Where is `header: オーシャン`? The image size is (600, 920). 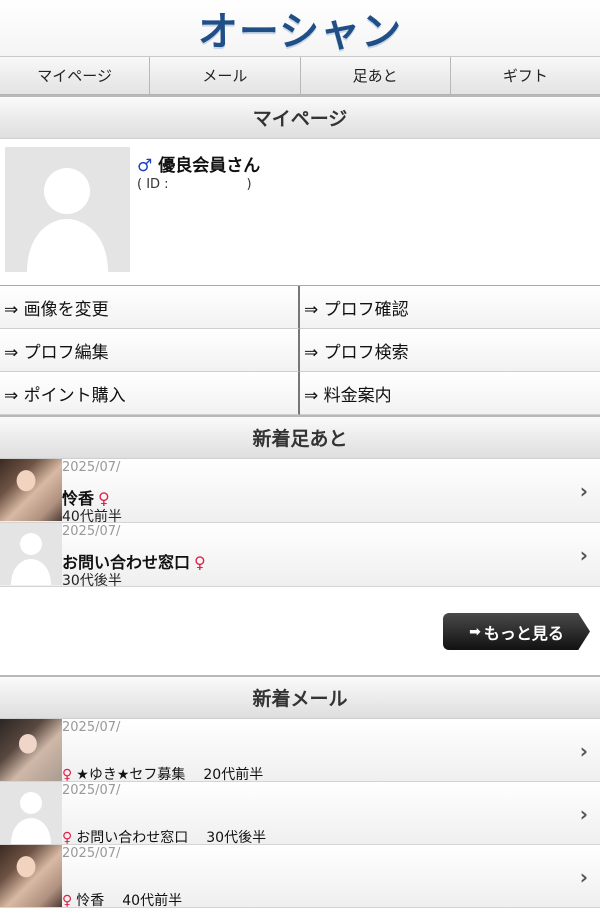 header: オーシャン is located at coordinates (300, 28).